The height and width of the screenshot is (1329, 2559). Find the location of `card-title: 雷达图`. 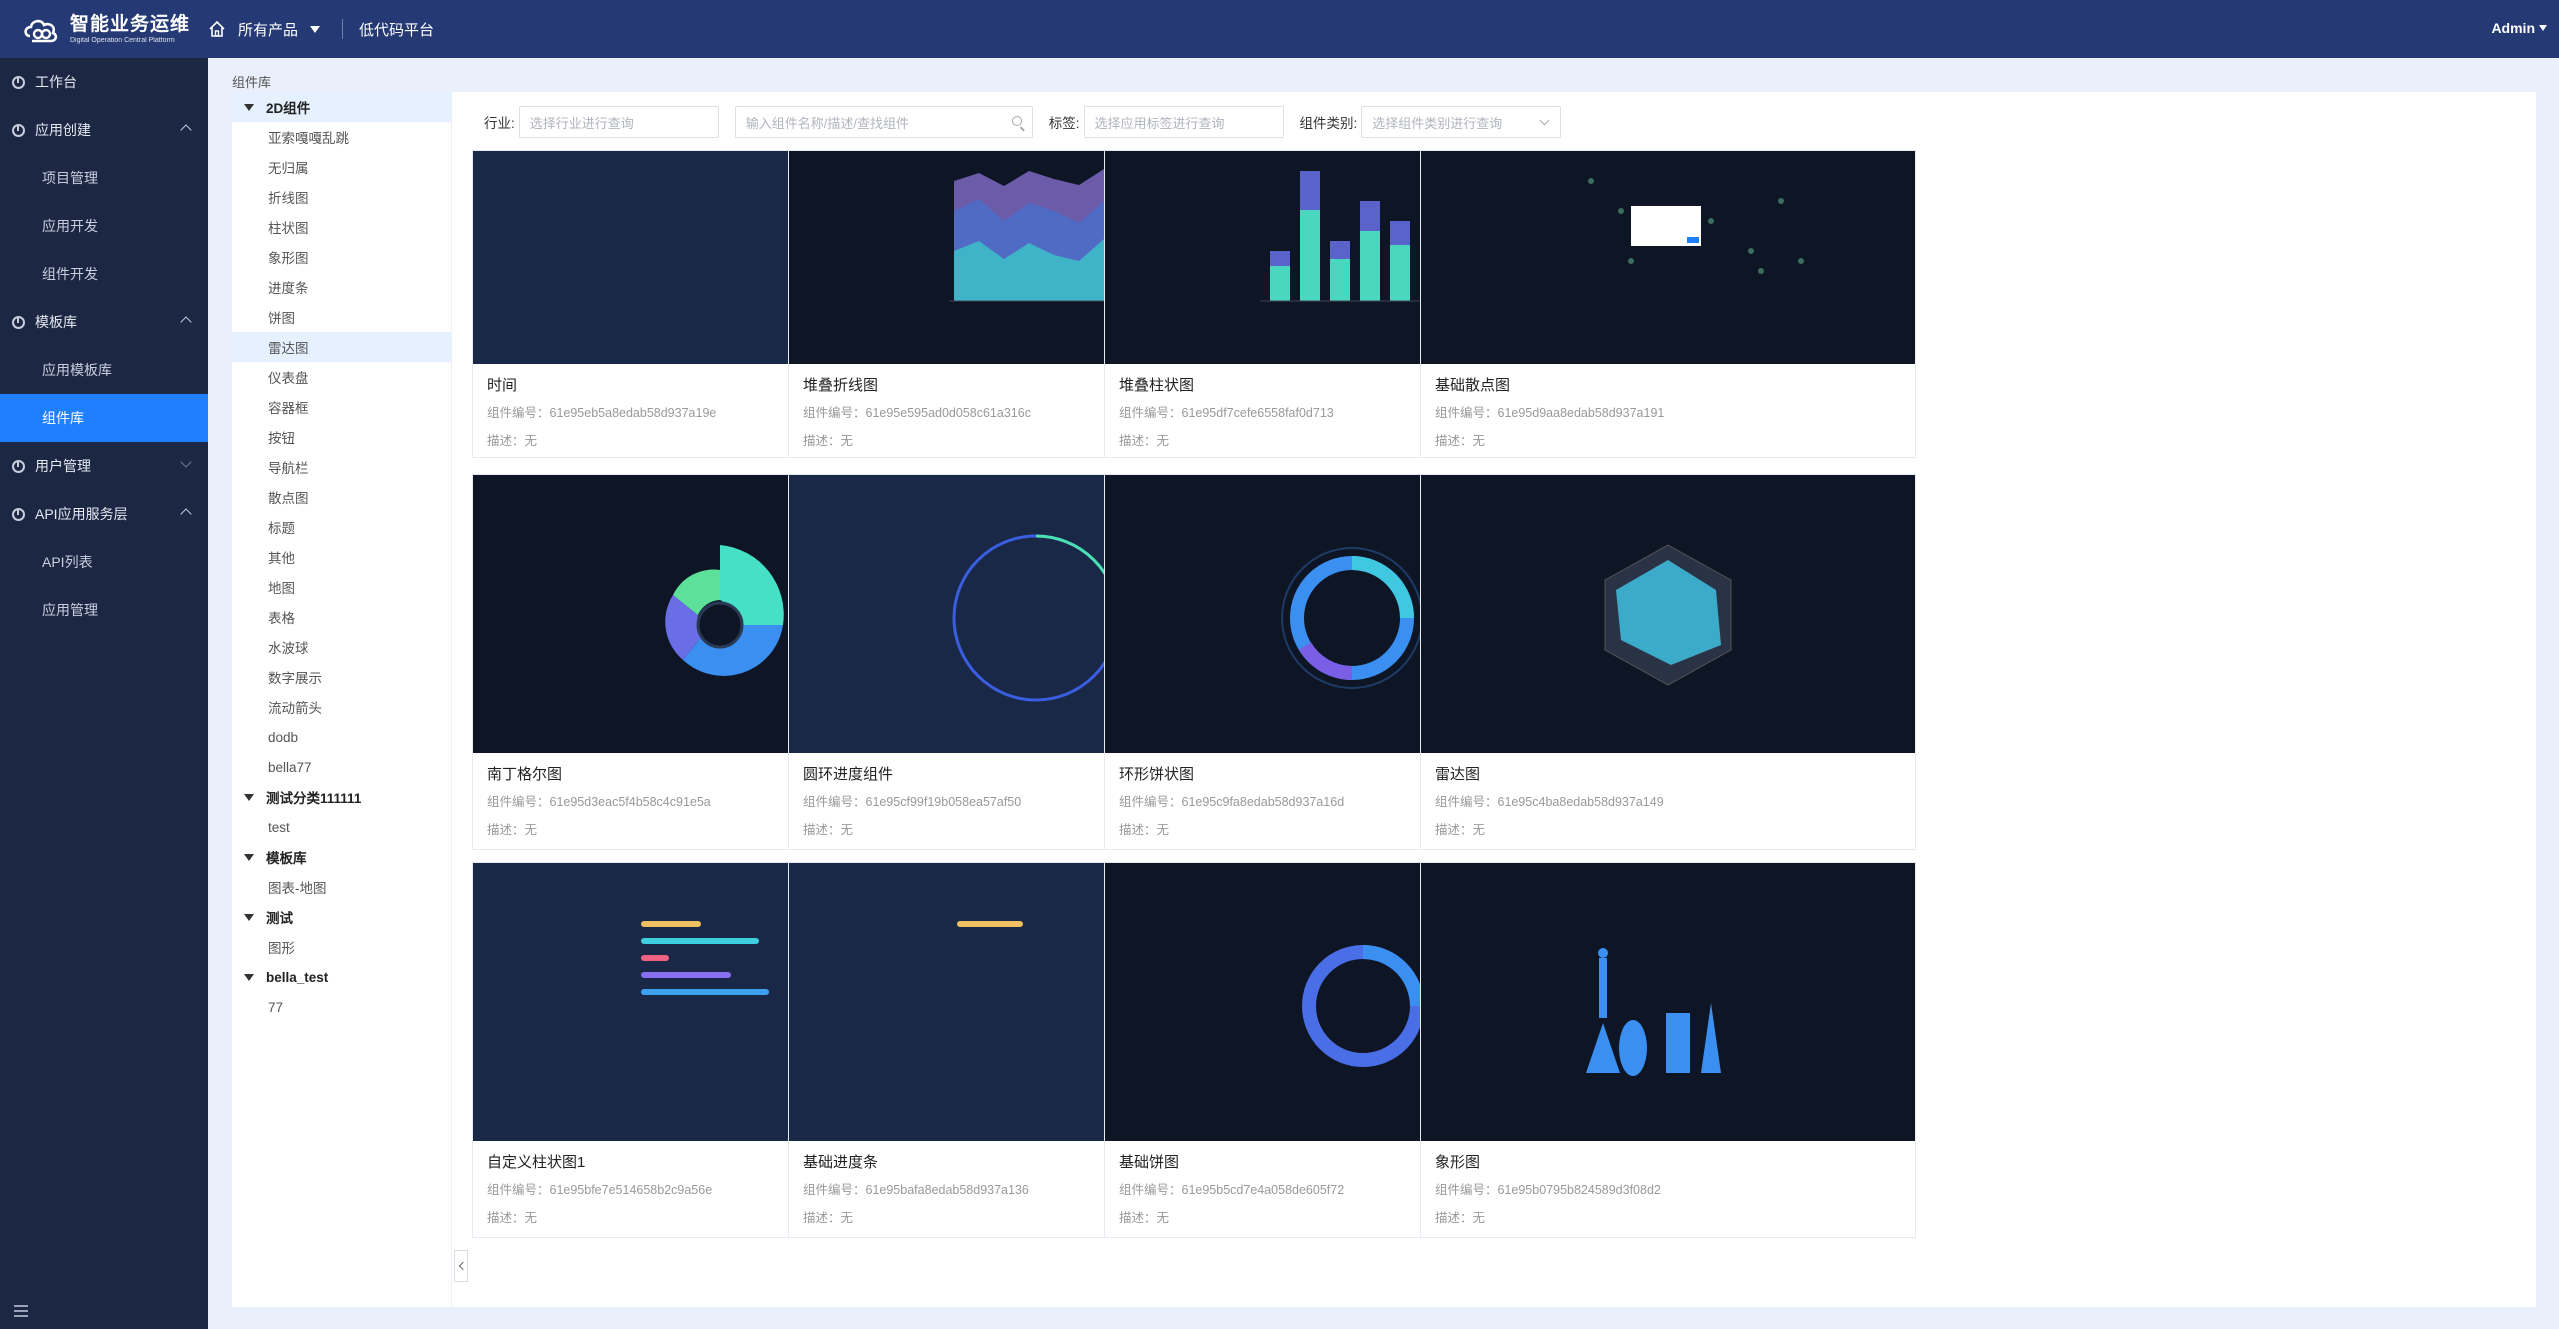

card-title: 雷达图 is located at coordinates (1458, 774).